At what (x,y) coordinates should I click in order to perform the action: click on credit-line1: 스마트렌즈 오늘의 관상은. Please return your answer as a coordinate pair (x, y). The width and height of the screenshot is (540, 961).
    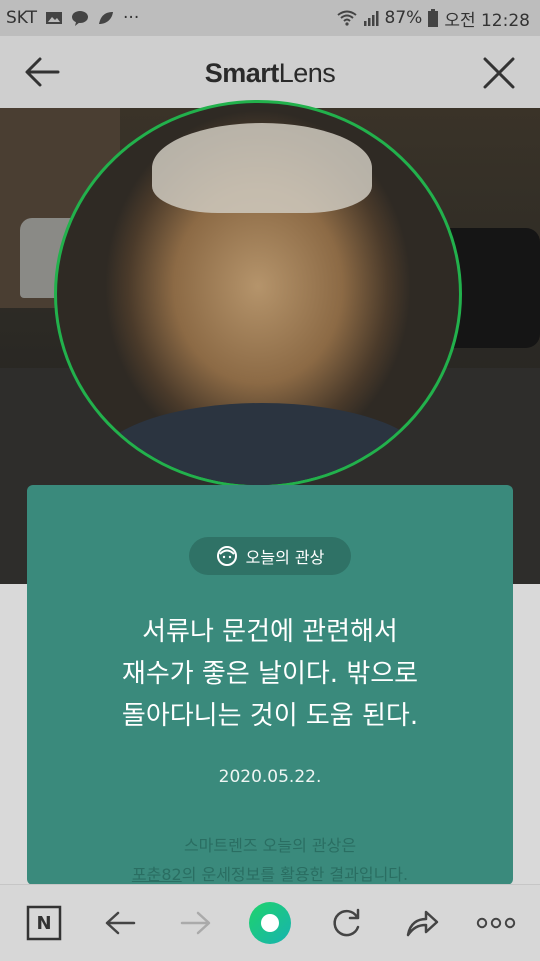
    Looking at the image, I should click on (270, 845).